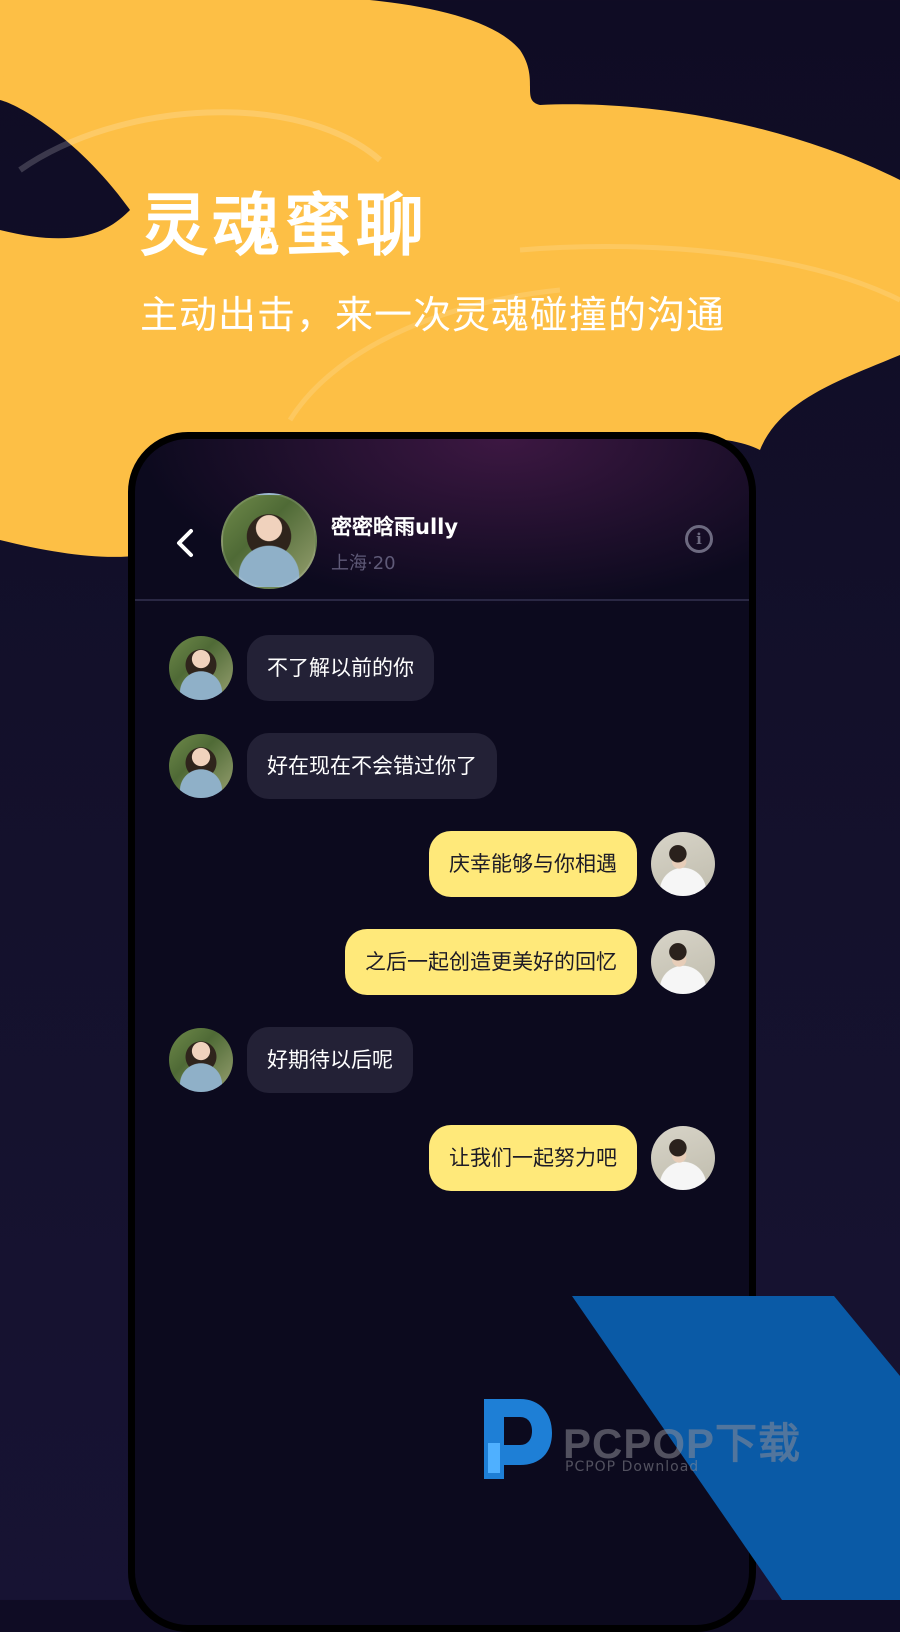 The image size is (900, 1632). Describe the element at coordinates (372, 766) in the screenshot. I see `received-message-bubble: 好在现在不会错过你了` at that location.